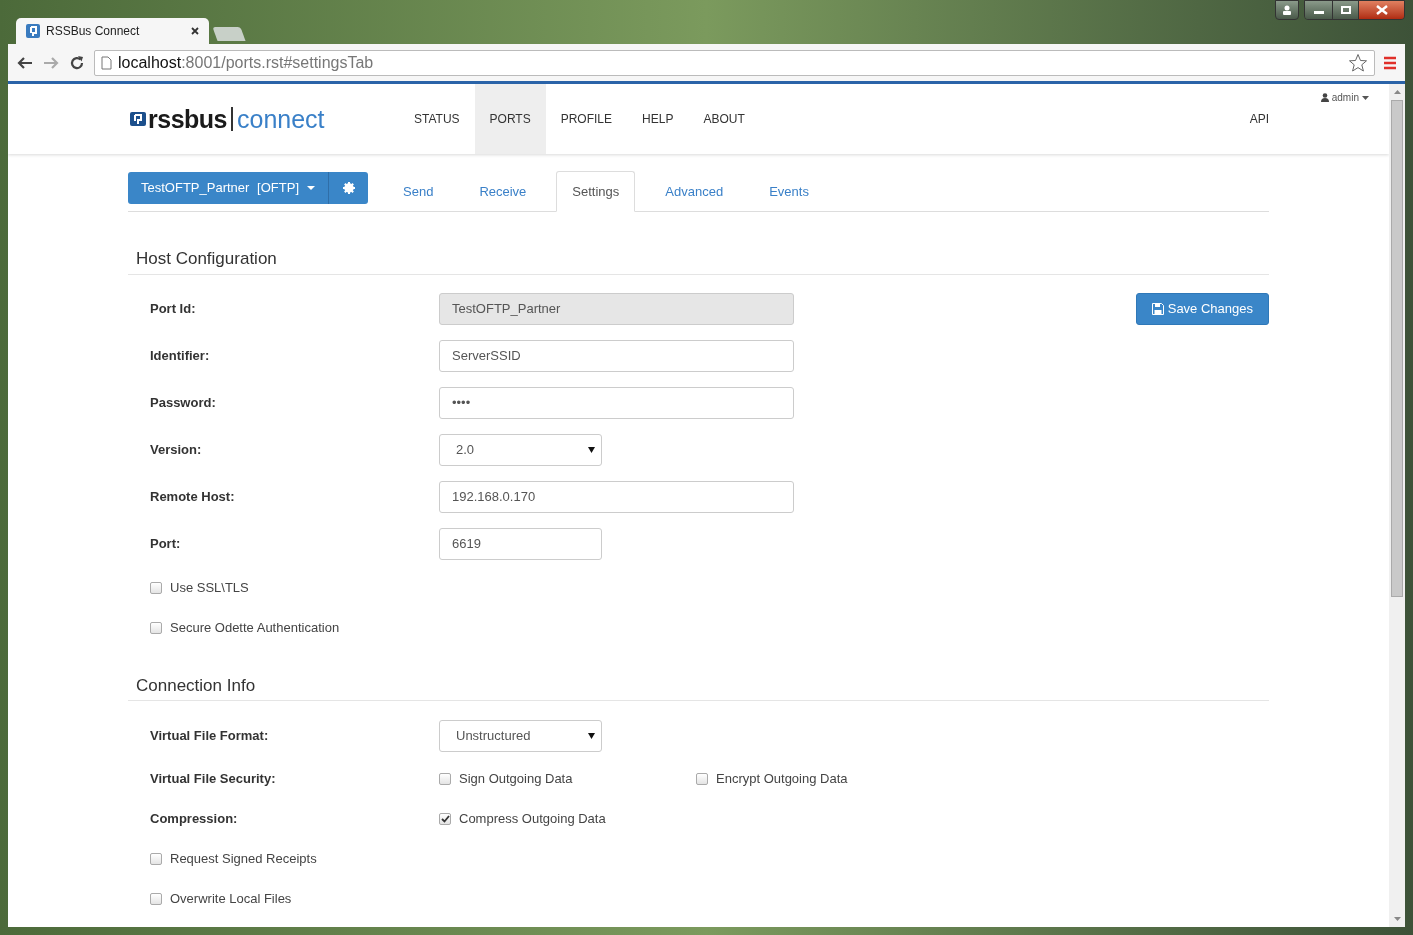 The image size is (1413, 935). I want to click on browser-tab: RSSBus Connect, so click(112, 31).